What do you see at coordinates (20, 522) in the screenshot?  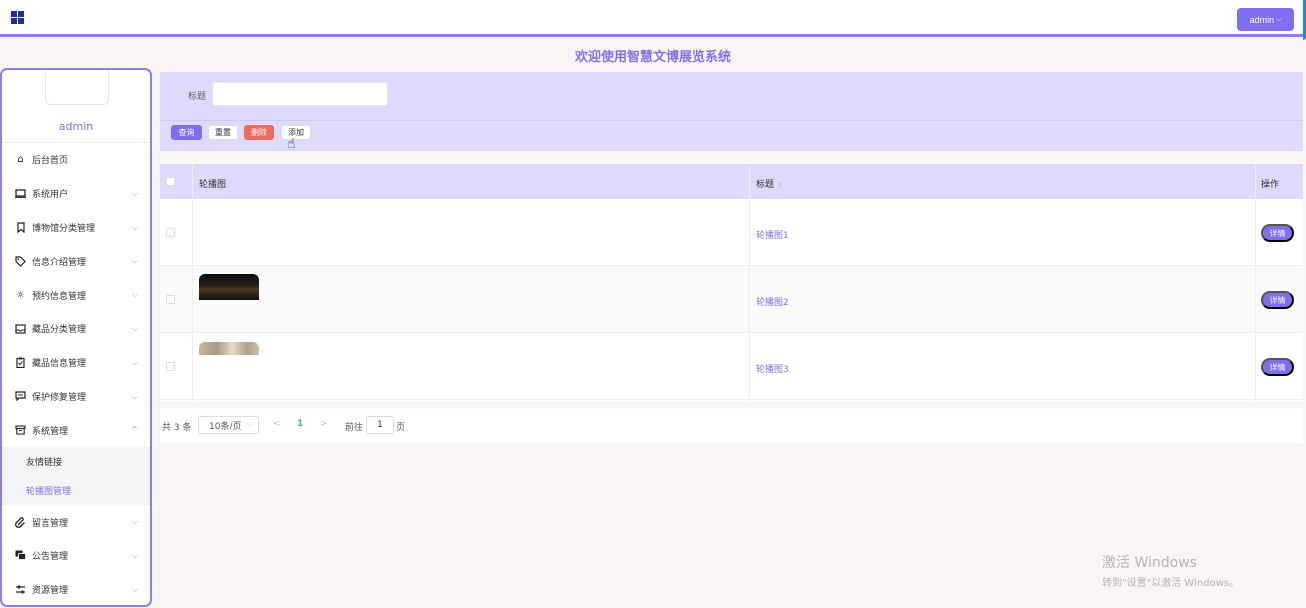 I see `paperclip-icon` at bounding box center [20, 522].